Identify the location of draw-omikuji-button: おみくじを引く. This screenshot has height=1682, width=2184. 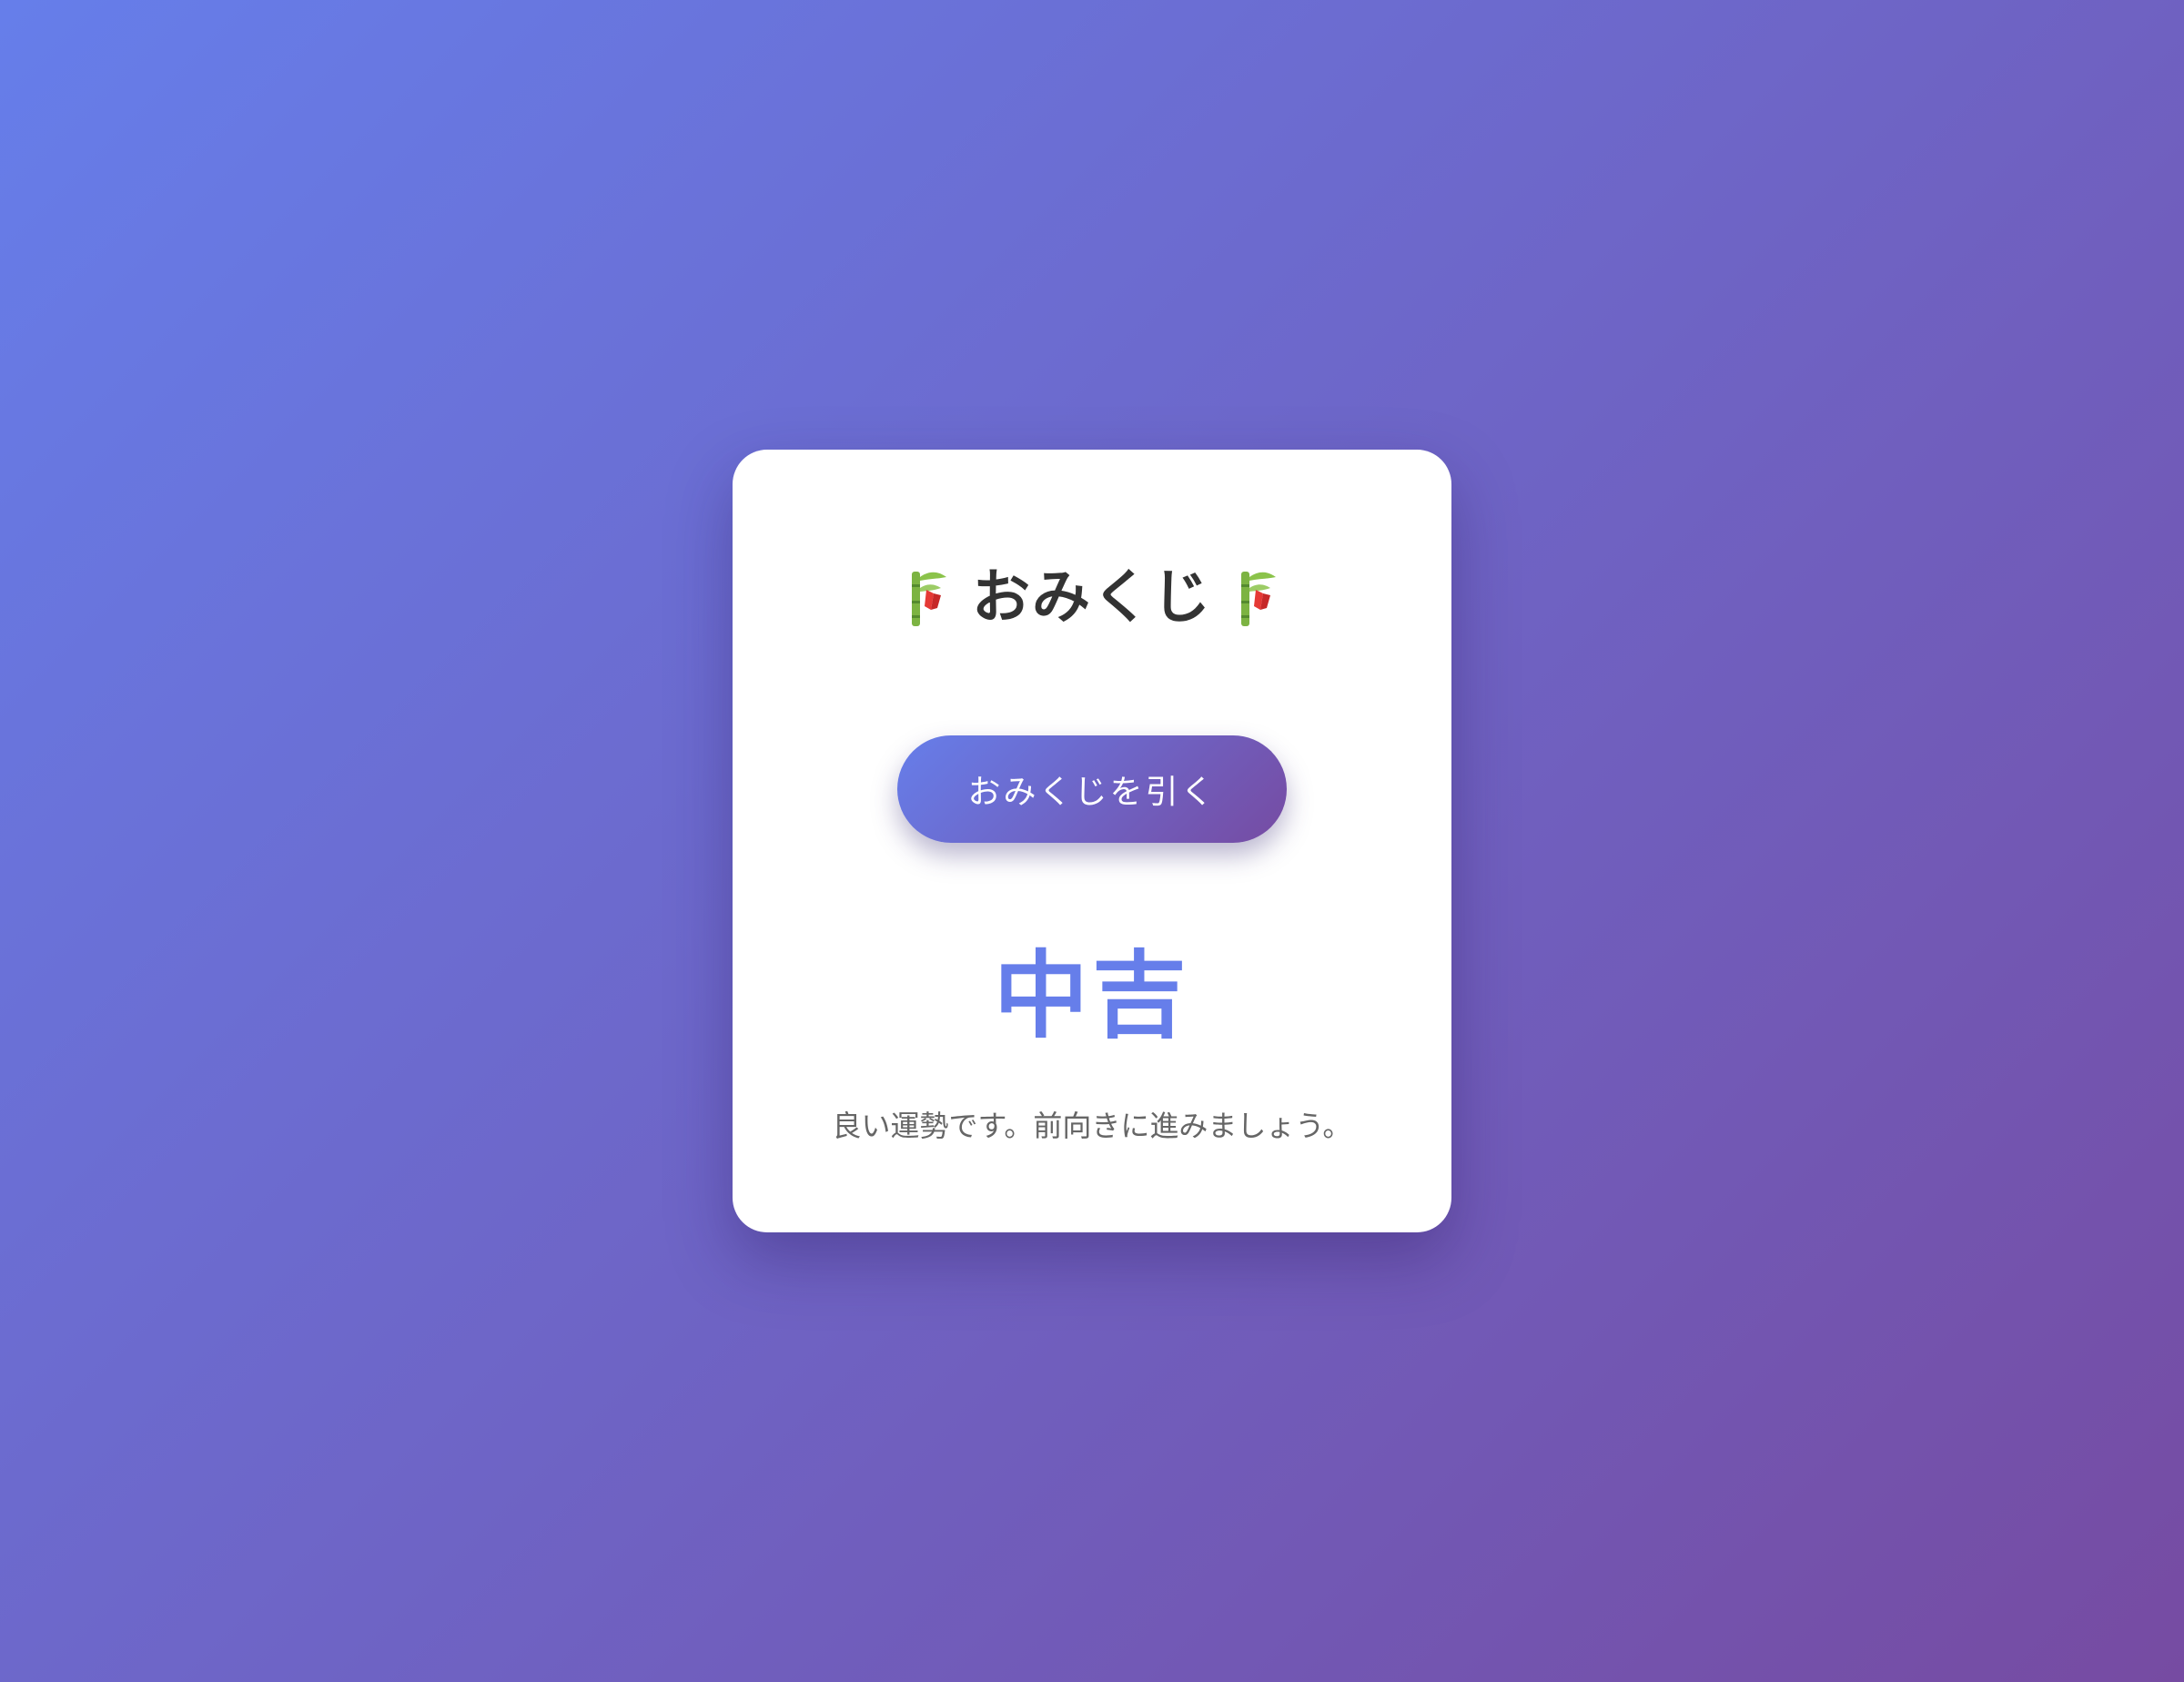
(1092, 789).